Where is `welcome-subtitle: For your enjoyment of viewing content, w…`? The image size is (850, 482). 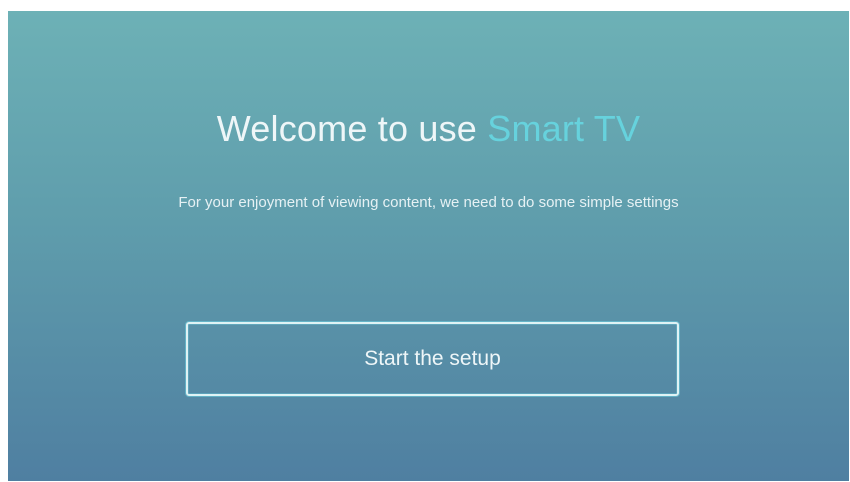
welcome-subtitle: For your enjoyment of viewing content, w… is located at coordinates (428, 202).